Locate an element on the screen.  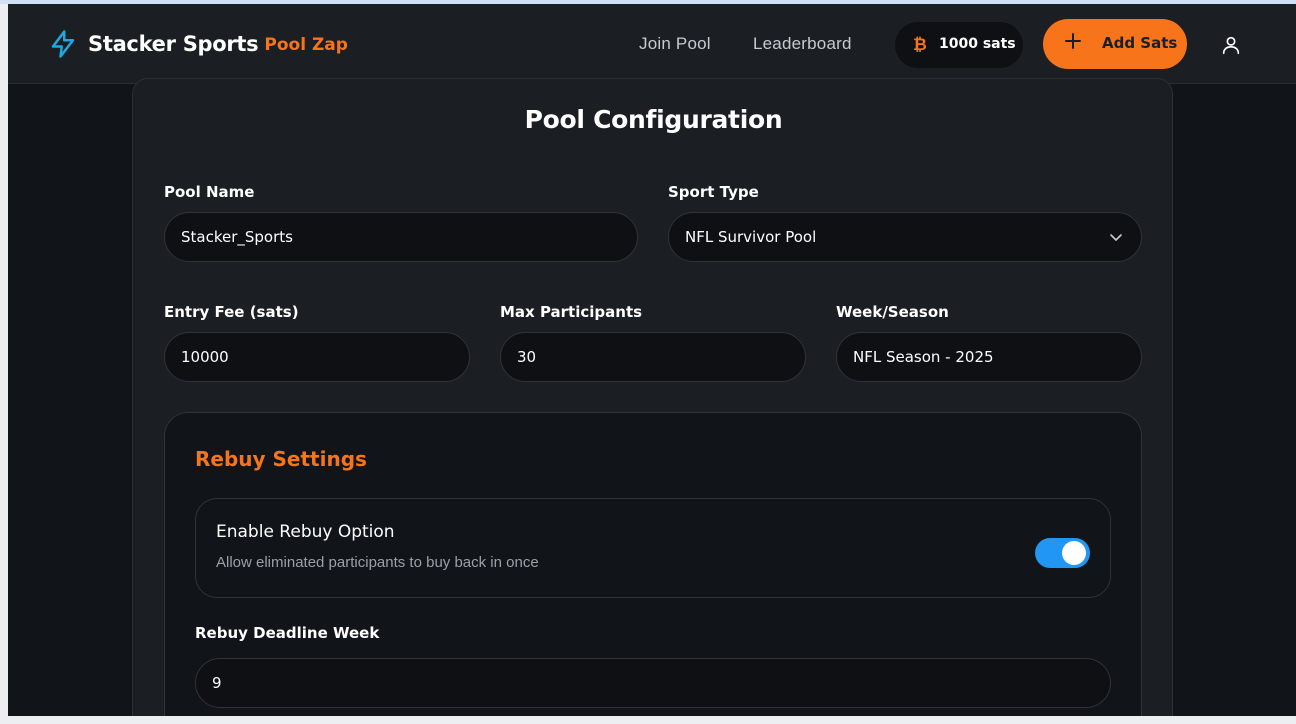
pool-name-value: Stacker_Sports is located at coordinates (237, 237).